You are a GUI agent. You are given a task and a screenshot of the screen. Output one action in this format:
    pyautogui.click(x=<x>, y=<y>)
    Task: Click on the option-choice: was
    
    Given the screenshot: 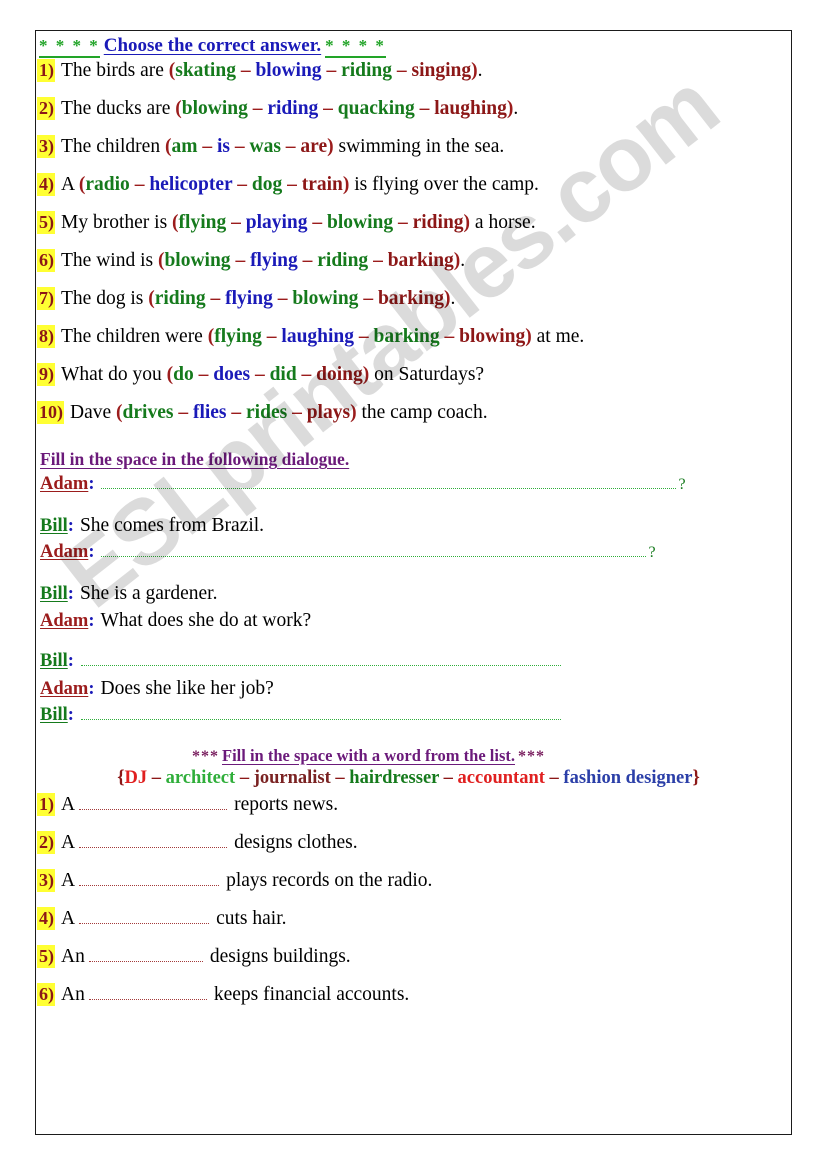 What is the action you would take?
    pyautogui.click(x=264, y=146)
    